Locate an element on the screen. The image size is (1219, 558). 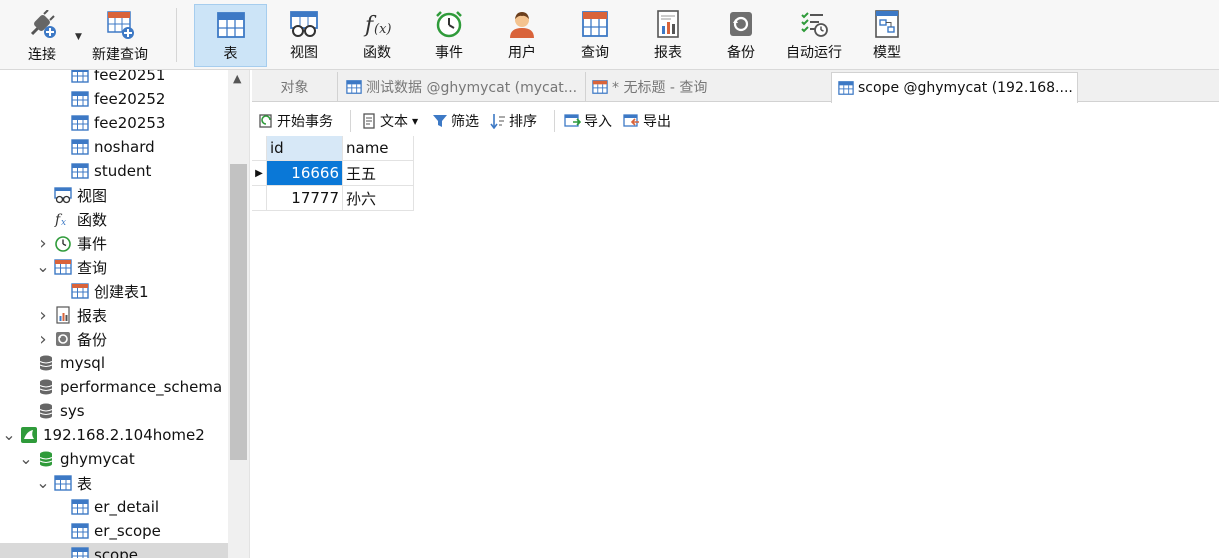
table-cell-name: 孙六 is located at coordinates (378, 198).